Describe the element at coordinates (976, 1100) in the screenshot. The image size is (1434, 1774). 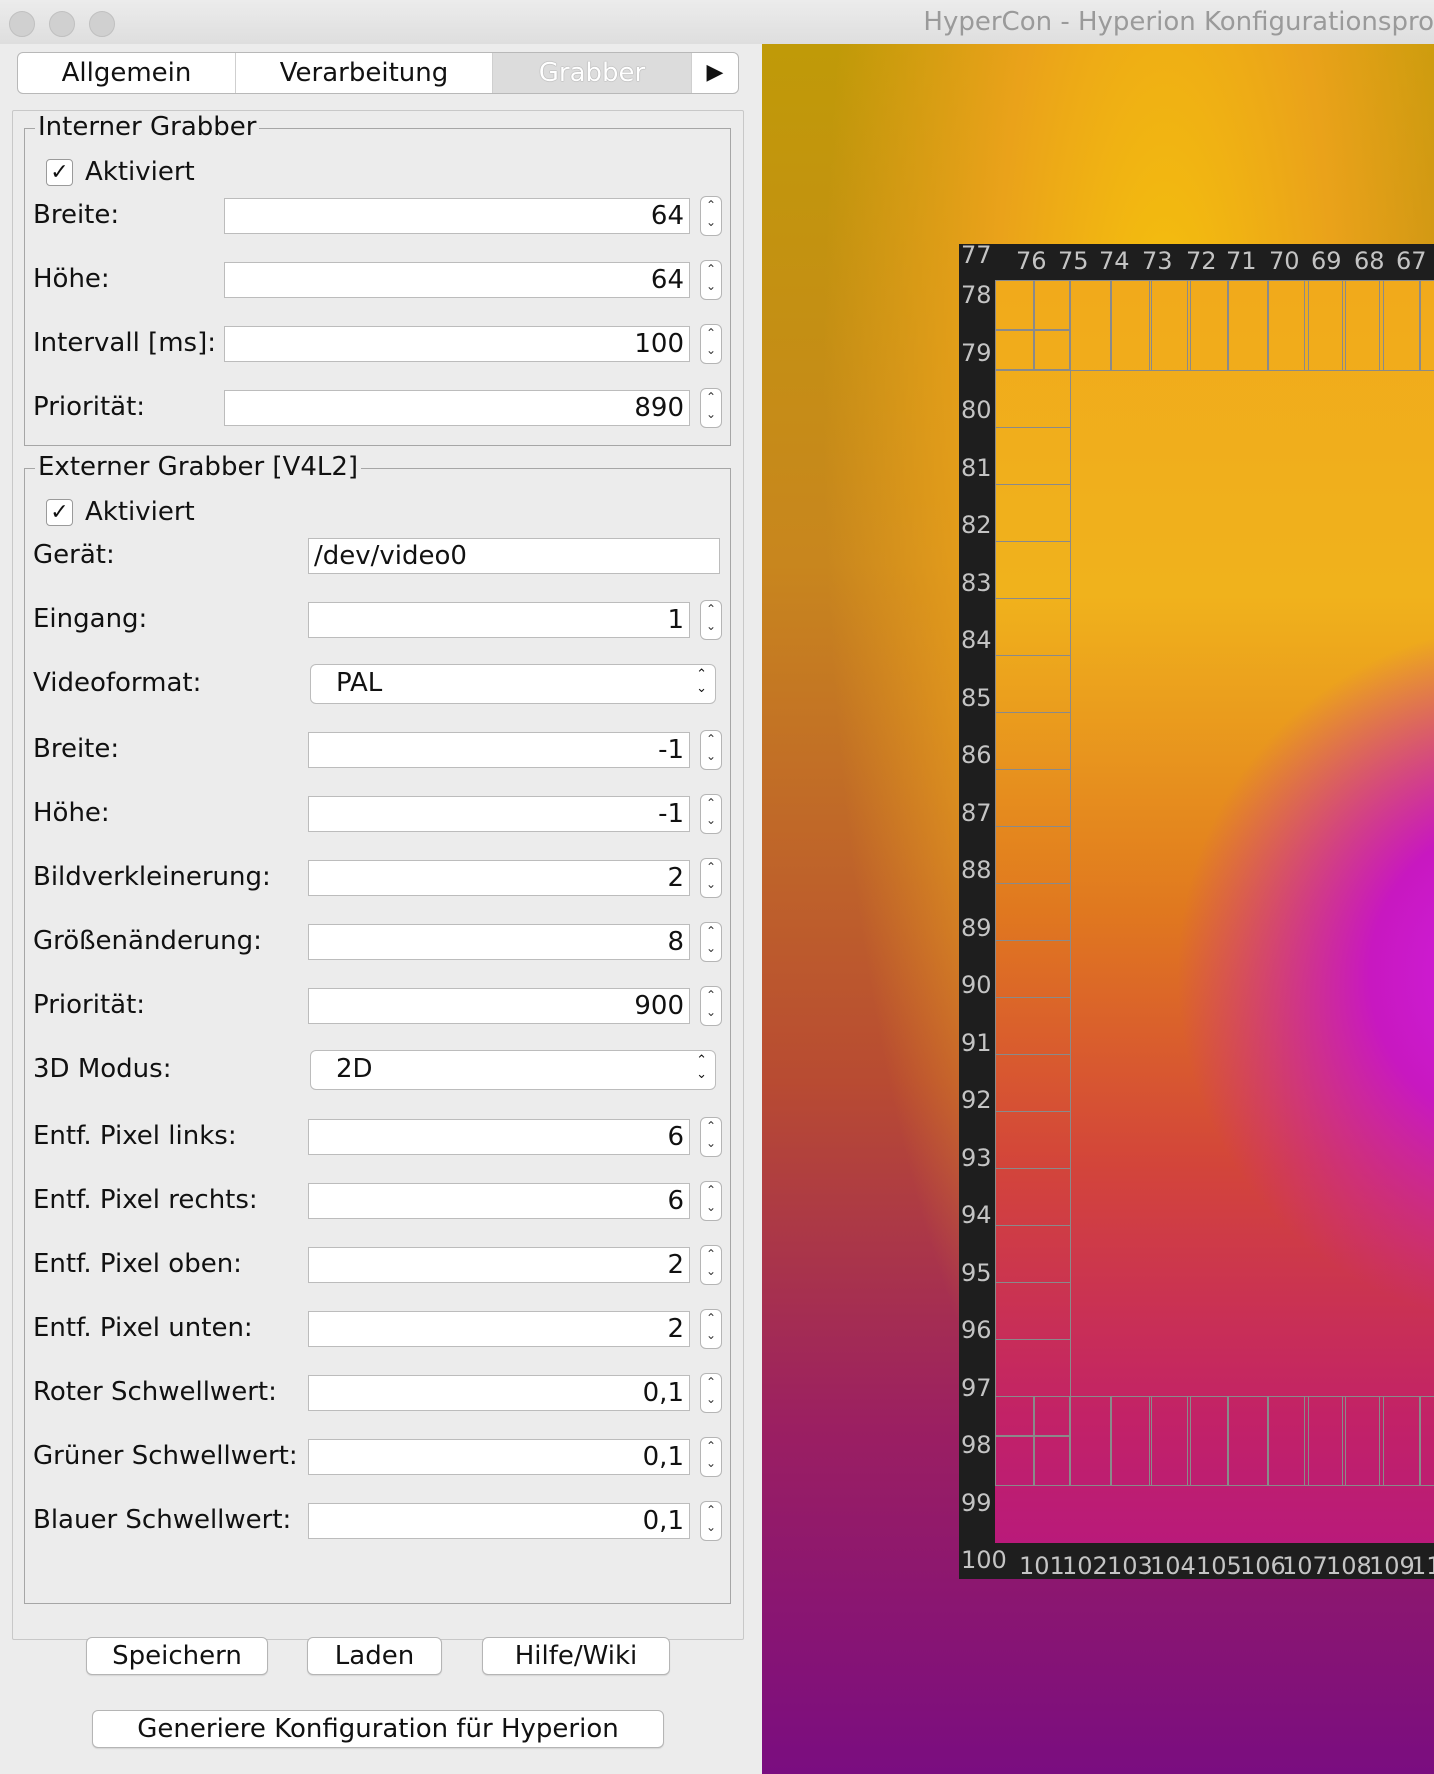
I see `led-index: 92` at that location.